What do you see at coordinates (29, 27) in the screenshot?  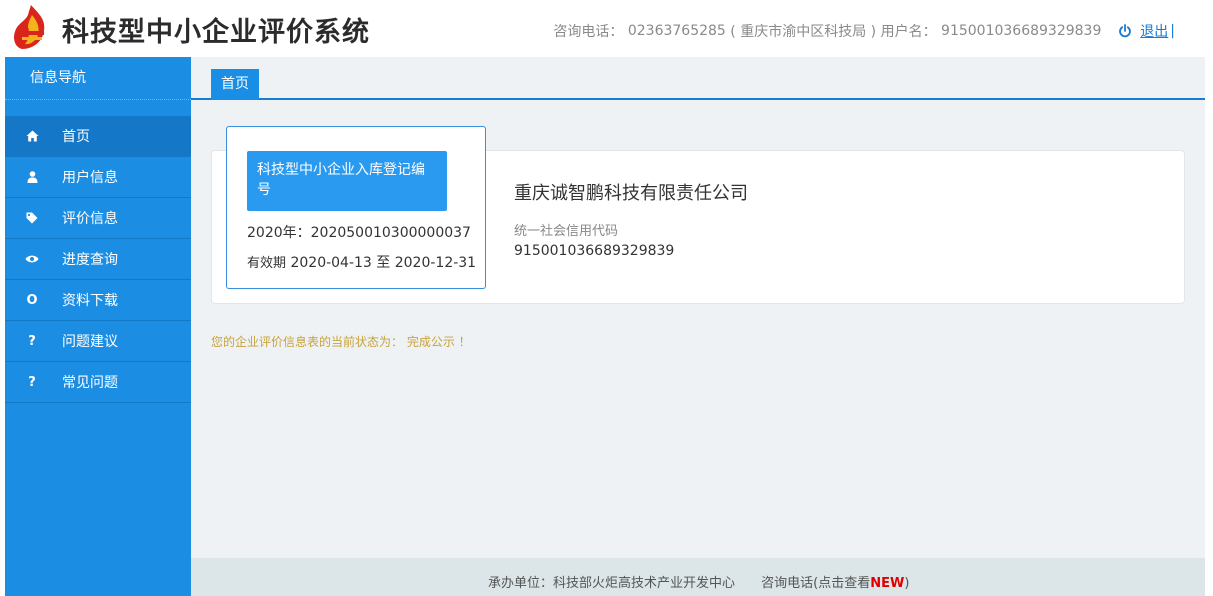 I see `logo-emblem-icon` at bounding box center [29, 27].